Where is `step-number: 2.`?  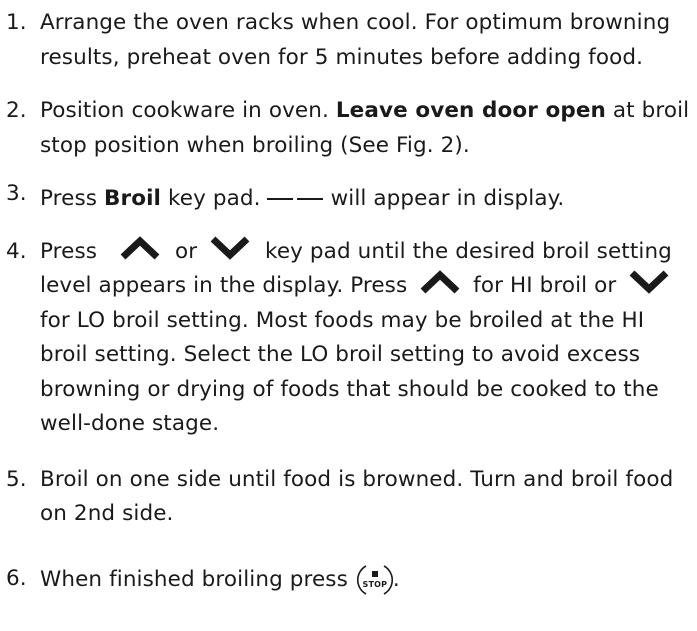
step-number: 2. is located at coordinates (16, 110).